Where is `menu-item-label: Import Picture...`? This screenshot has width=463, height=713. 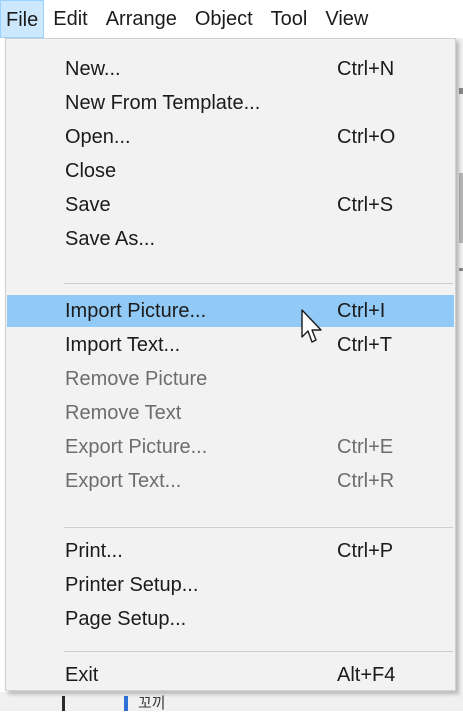 menu-item-label: Import Picture... is located at coordinates (136, 311).